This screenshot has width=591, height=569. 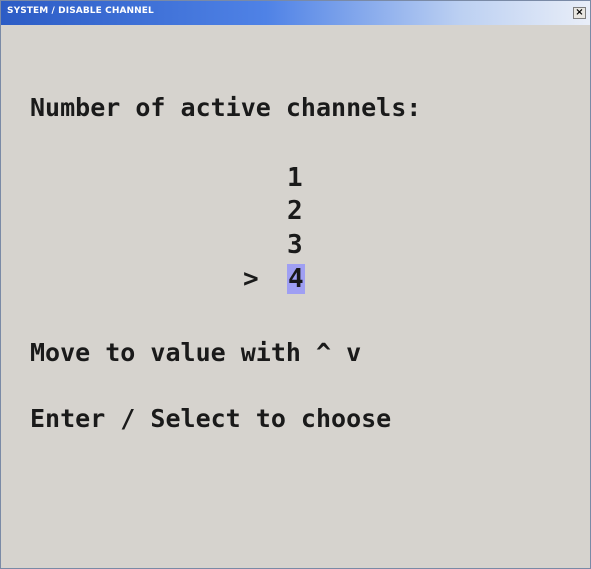 I want to click on channel-option-2: 2, so click(x=295, y=211).